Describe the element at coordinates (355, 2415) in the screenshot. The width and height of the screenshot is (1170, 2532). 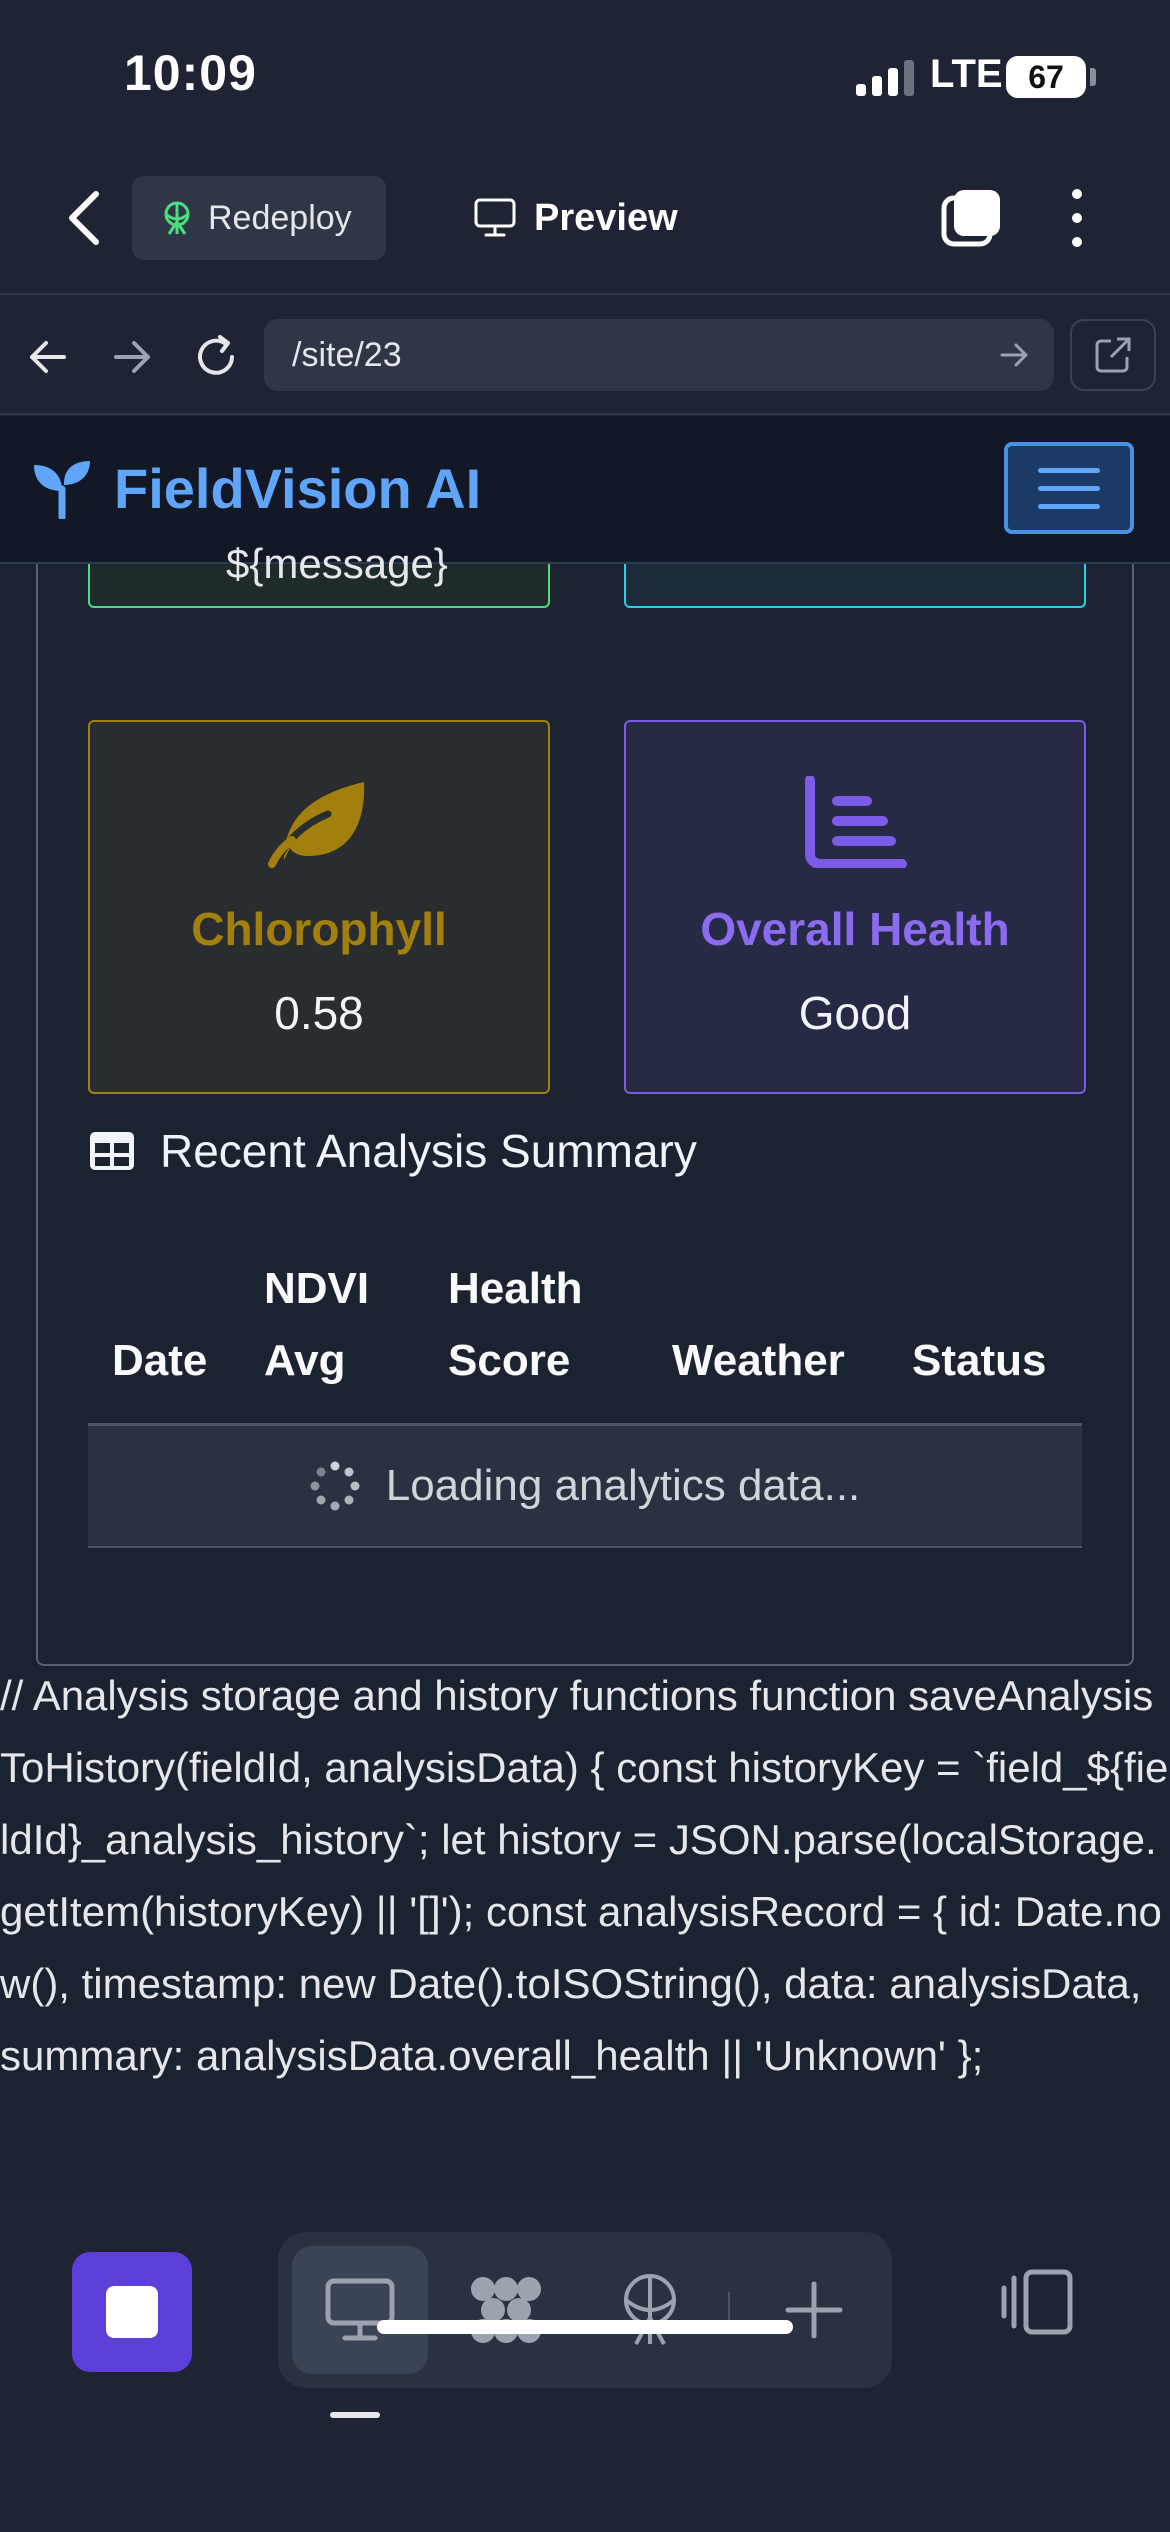
I see `active-tab-indicator` at that location.